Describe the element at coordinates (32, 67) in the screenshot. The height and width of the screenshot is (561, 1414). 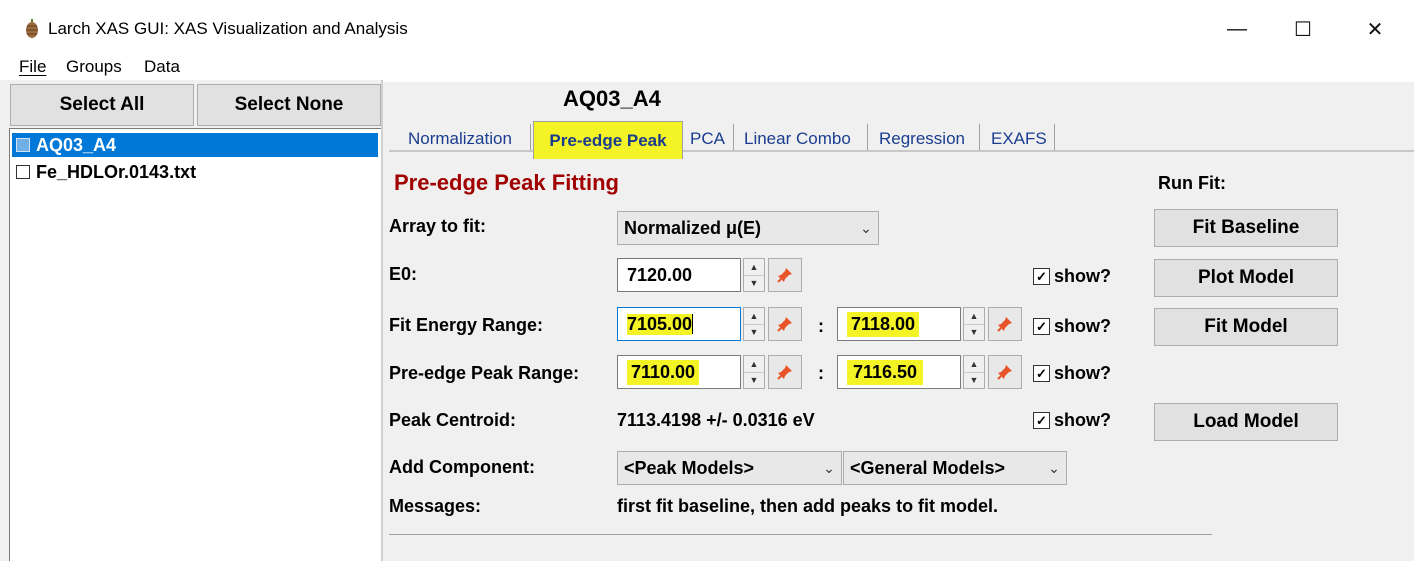
I see `menu-file: File` at that location.